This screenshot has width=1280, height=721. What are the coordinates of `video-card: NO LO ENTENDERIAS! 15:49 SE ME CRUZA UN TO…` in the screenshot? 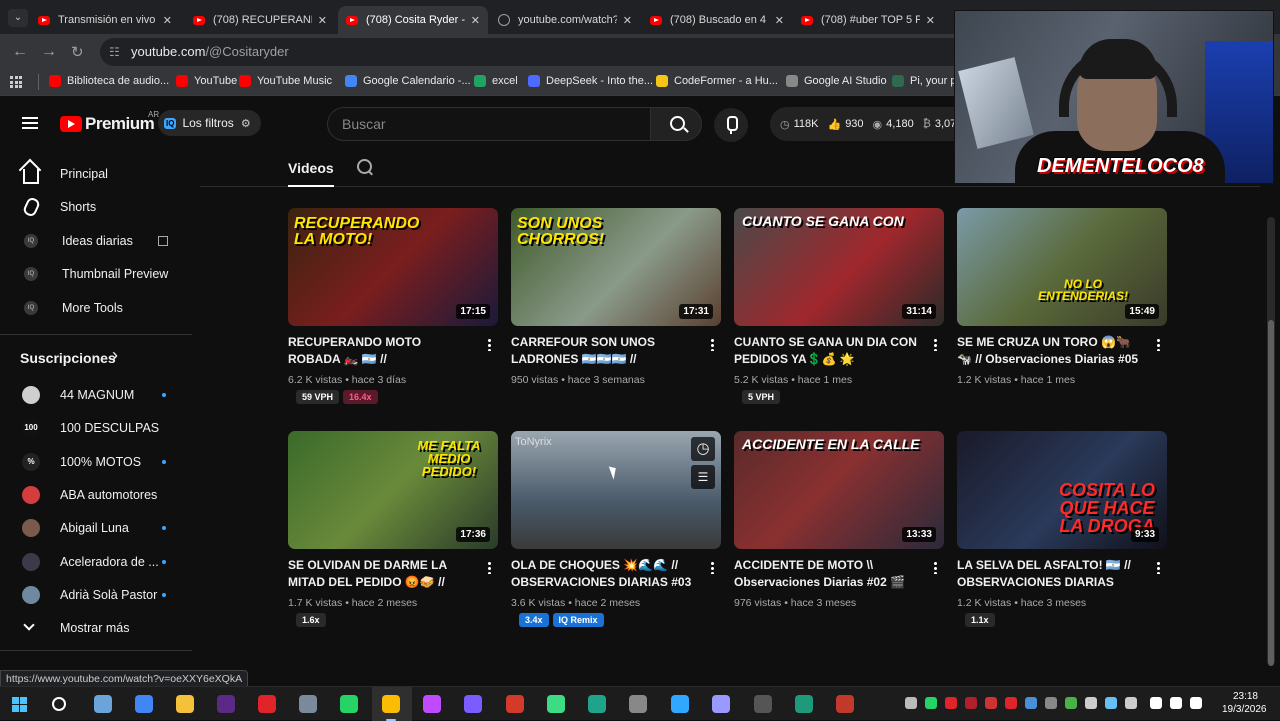 It's located at (1062, 297).